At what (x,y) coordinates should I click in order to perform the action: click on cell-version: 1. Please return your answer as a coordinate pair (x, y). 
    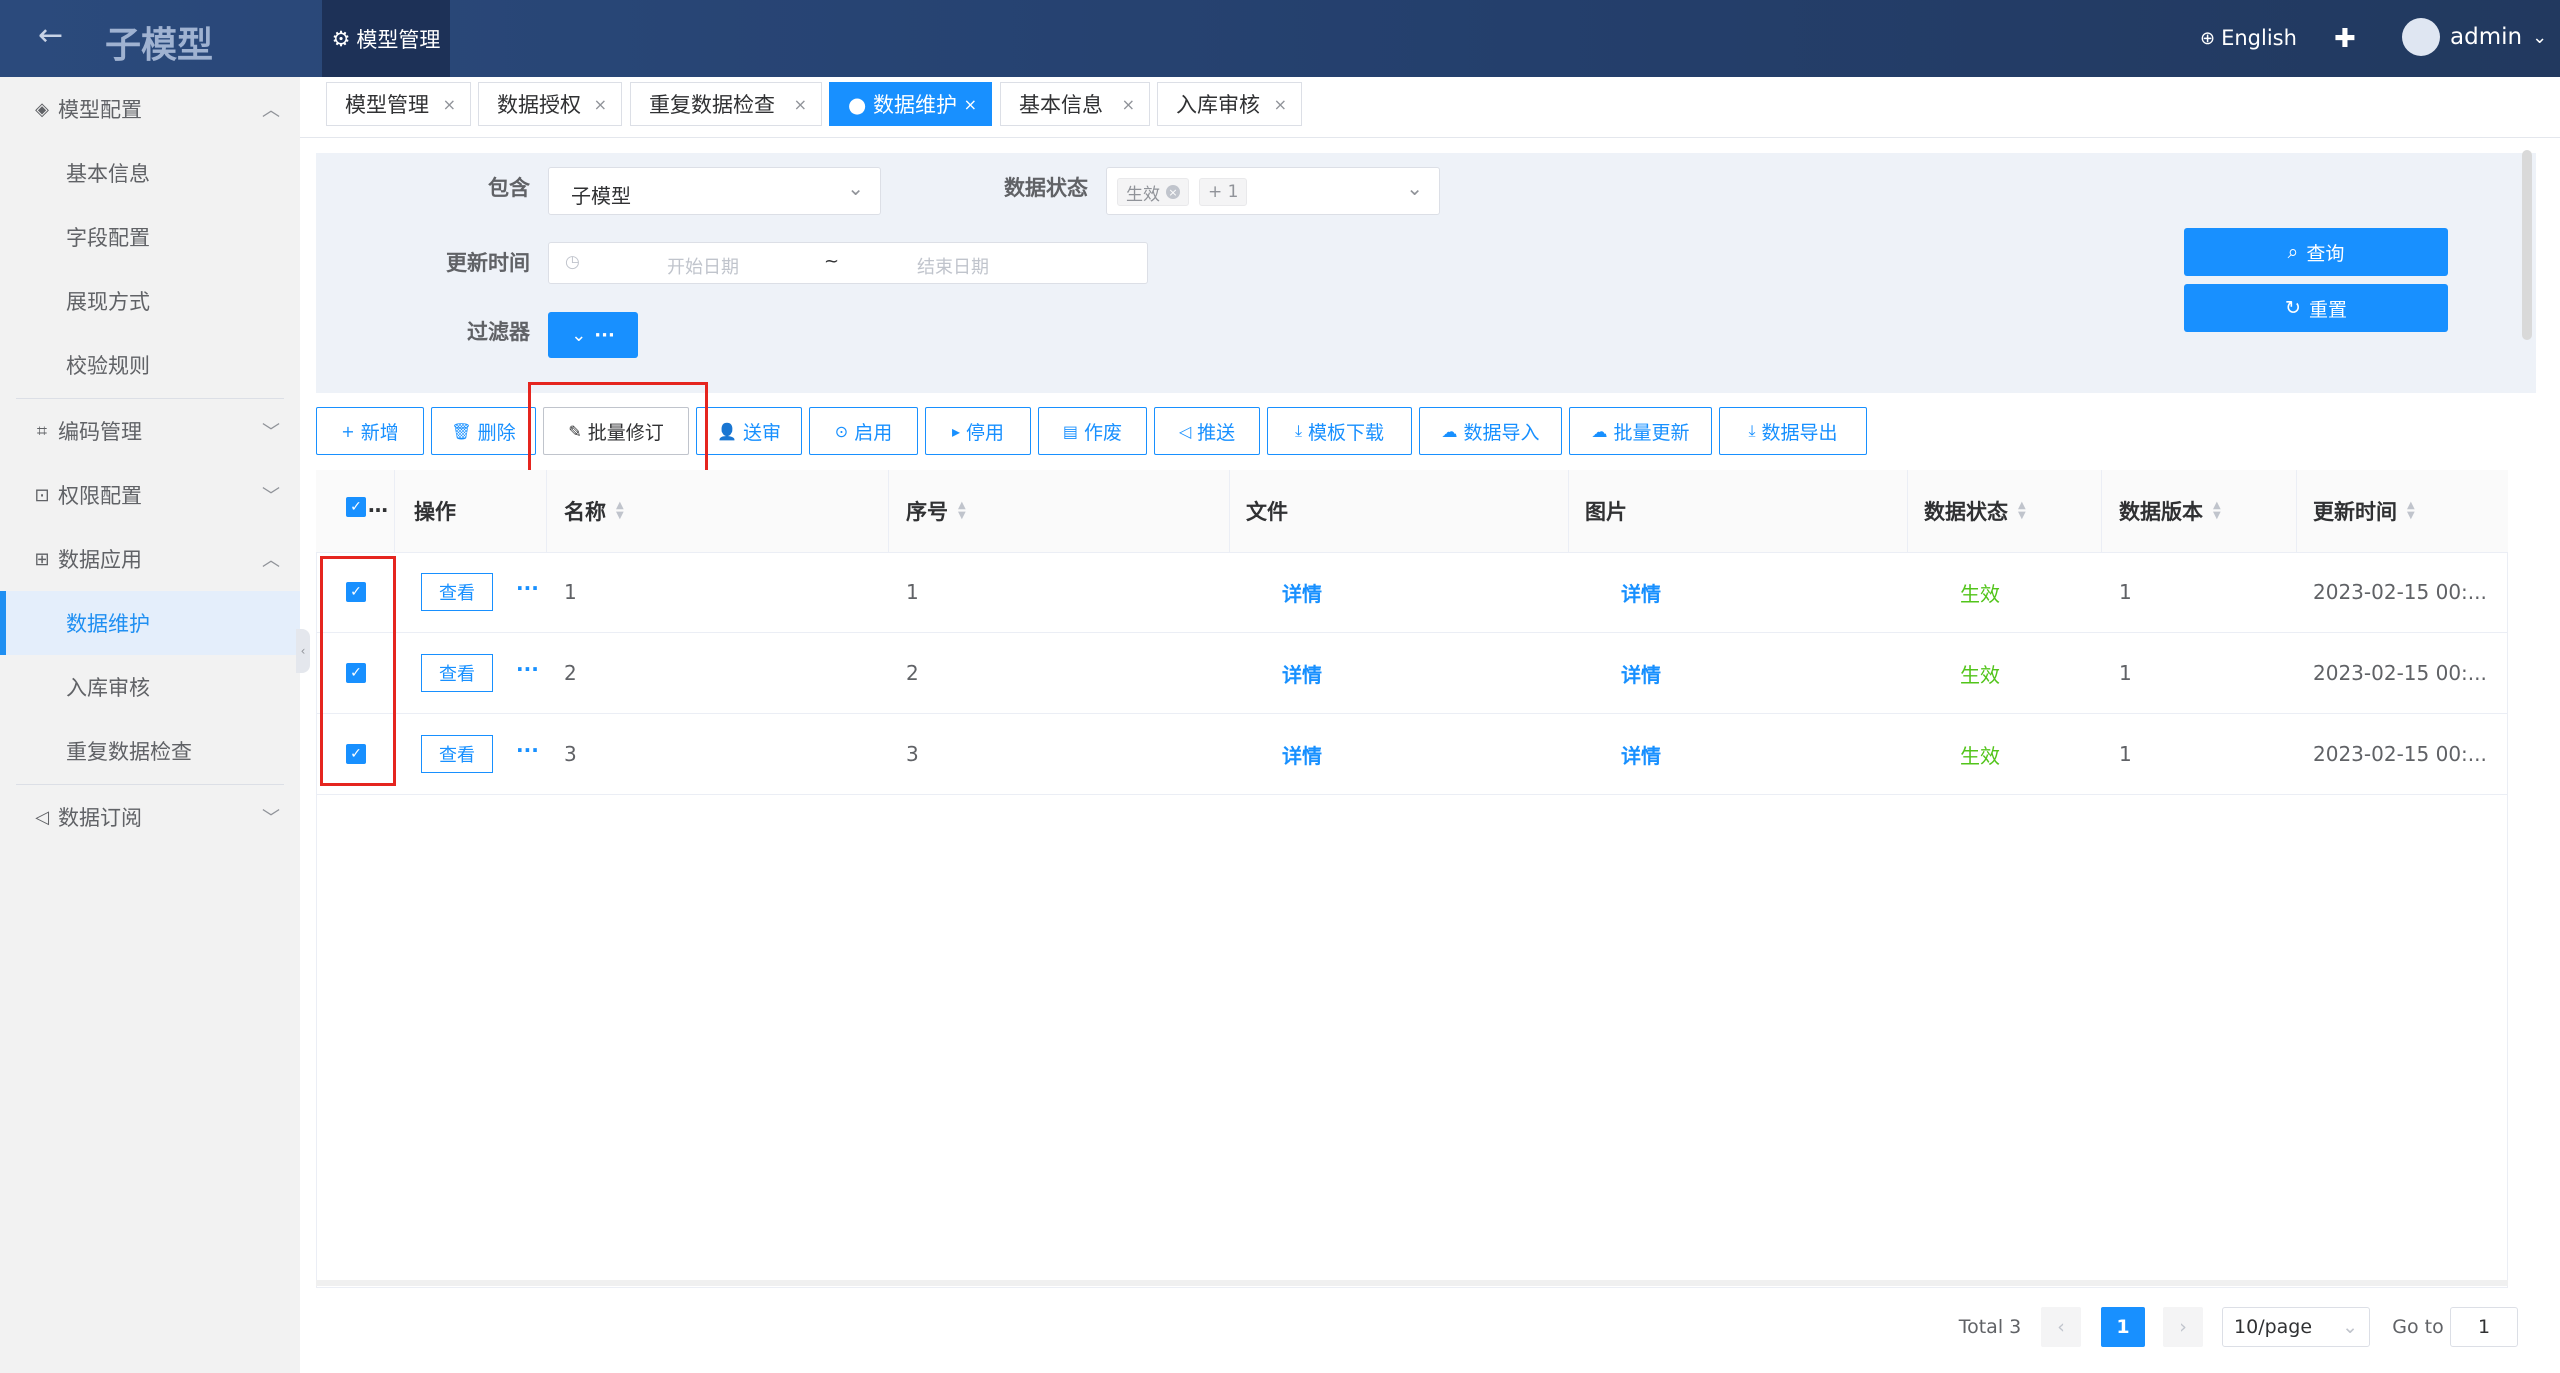
    Looking at the image, I should click on (2125, 673).